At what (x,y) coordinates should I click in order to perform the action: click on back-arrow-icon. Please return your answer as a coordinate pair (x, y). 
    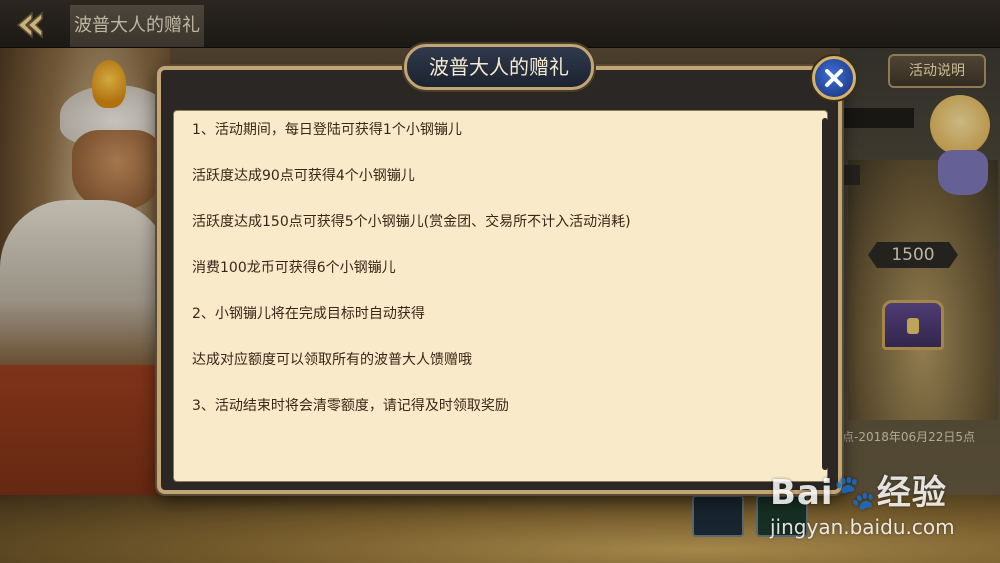
    Looking at the image, I should click on (29, 25).